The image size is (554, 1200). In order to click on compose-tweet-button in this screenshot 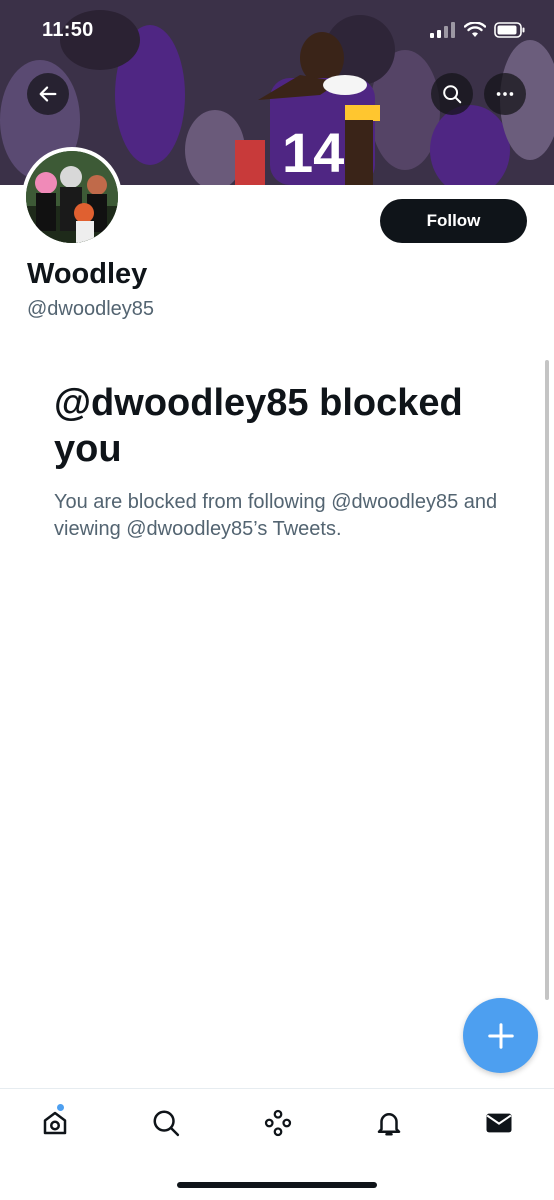, I will do `click(500, 1035)`.